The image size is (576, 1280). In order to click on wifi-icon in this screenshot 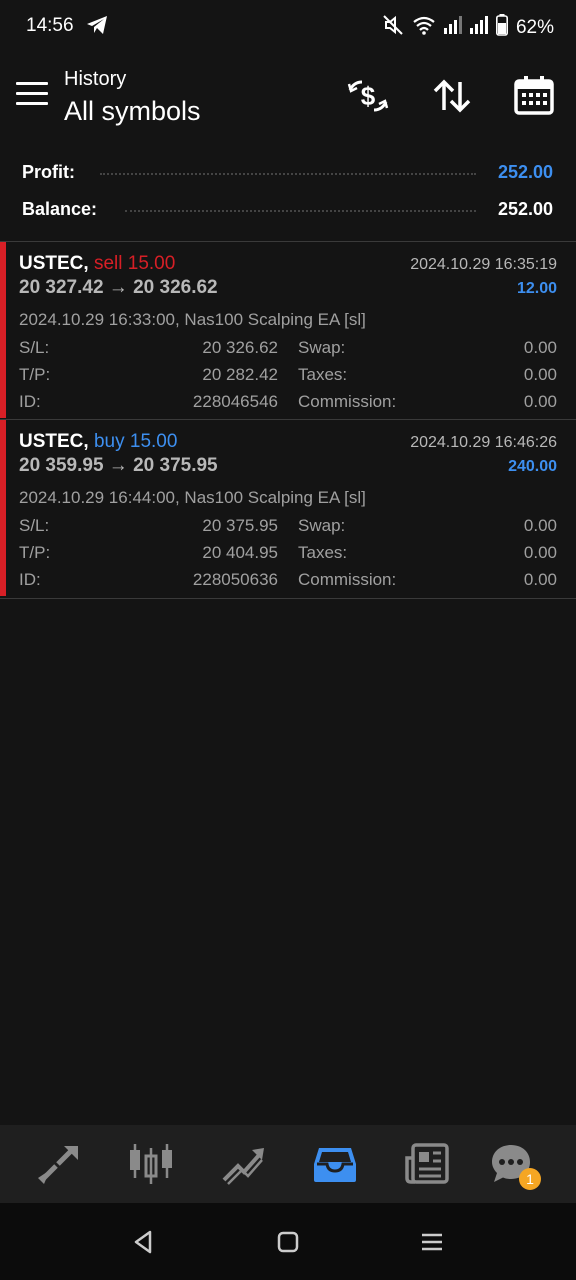, I will do `click(424, 27)`.